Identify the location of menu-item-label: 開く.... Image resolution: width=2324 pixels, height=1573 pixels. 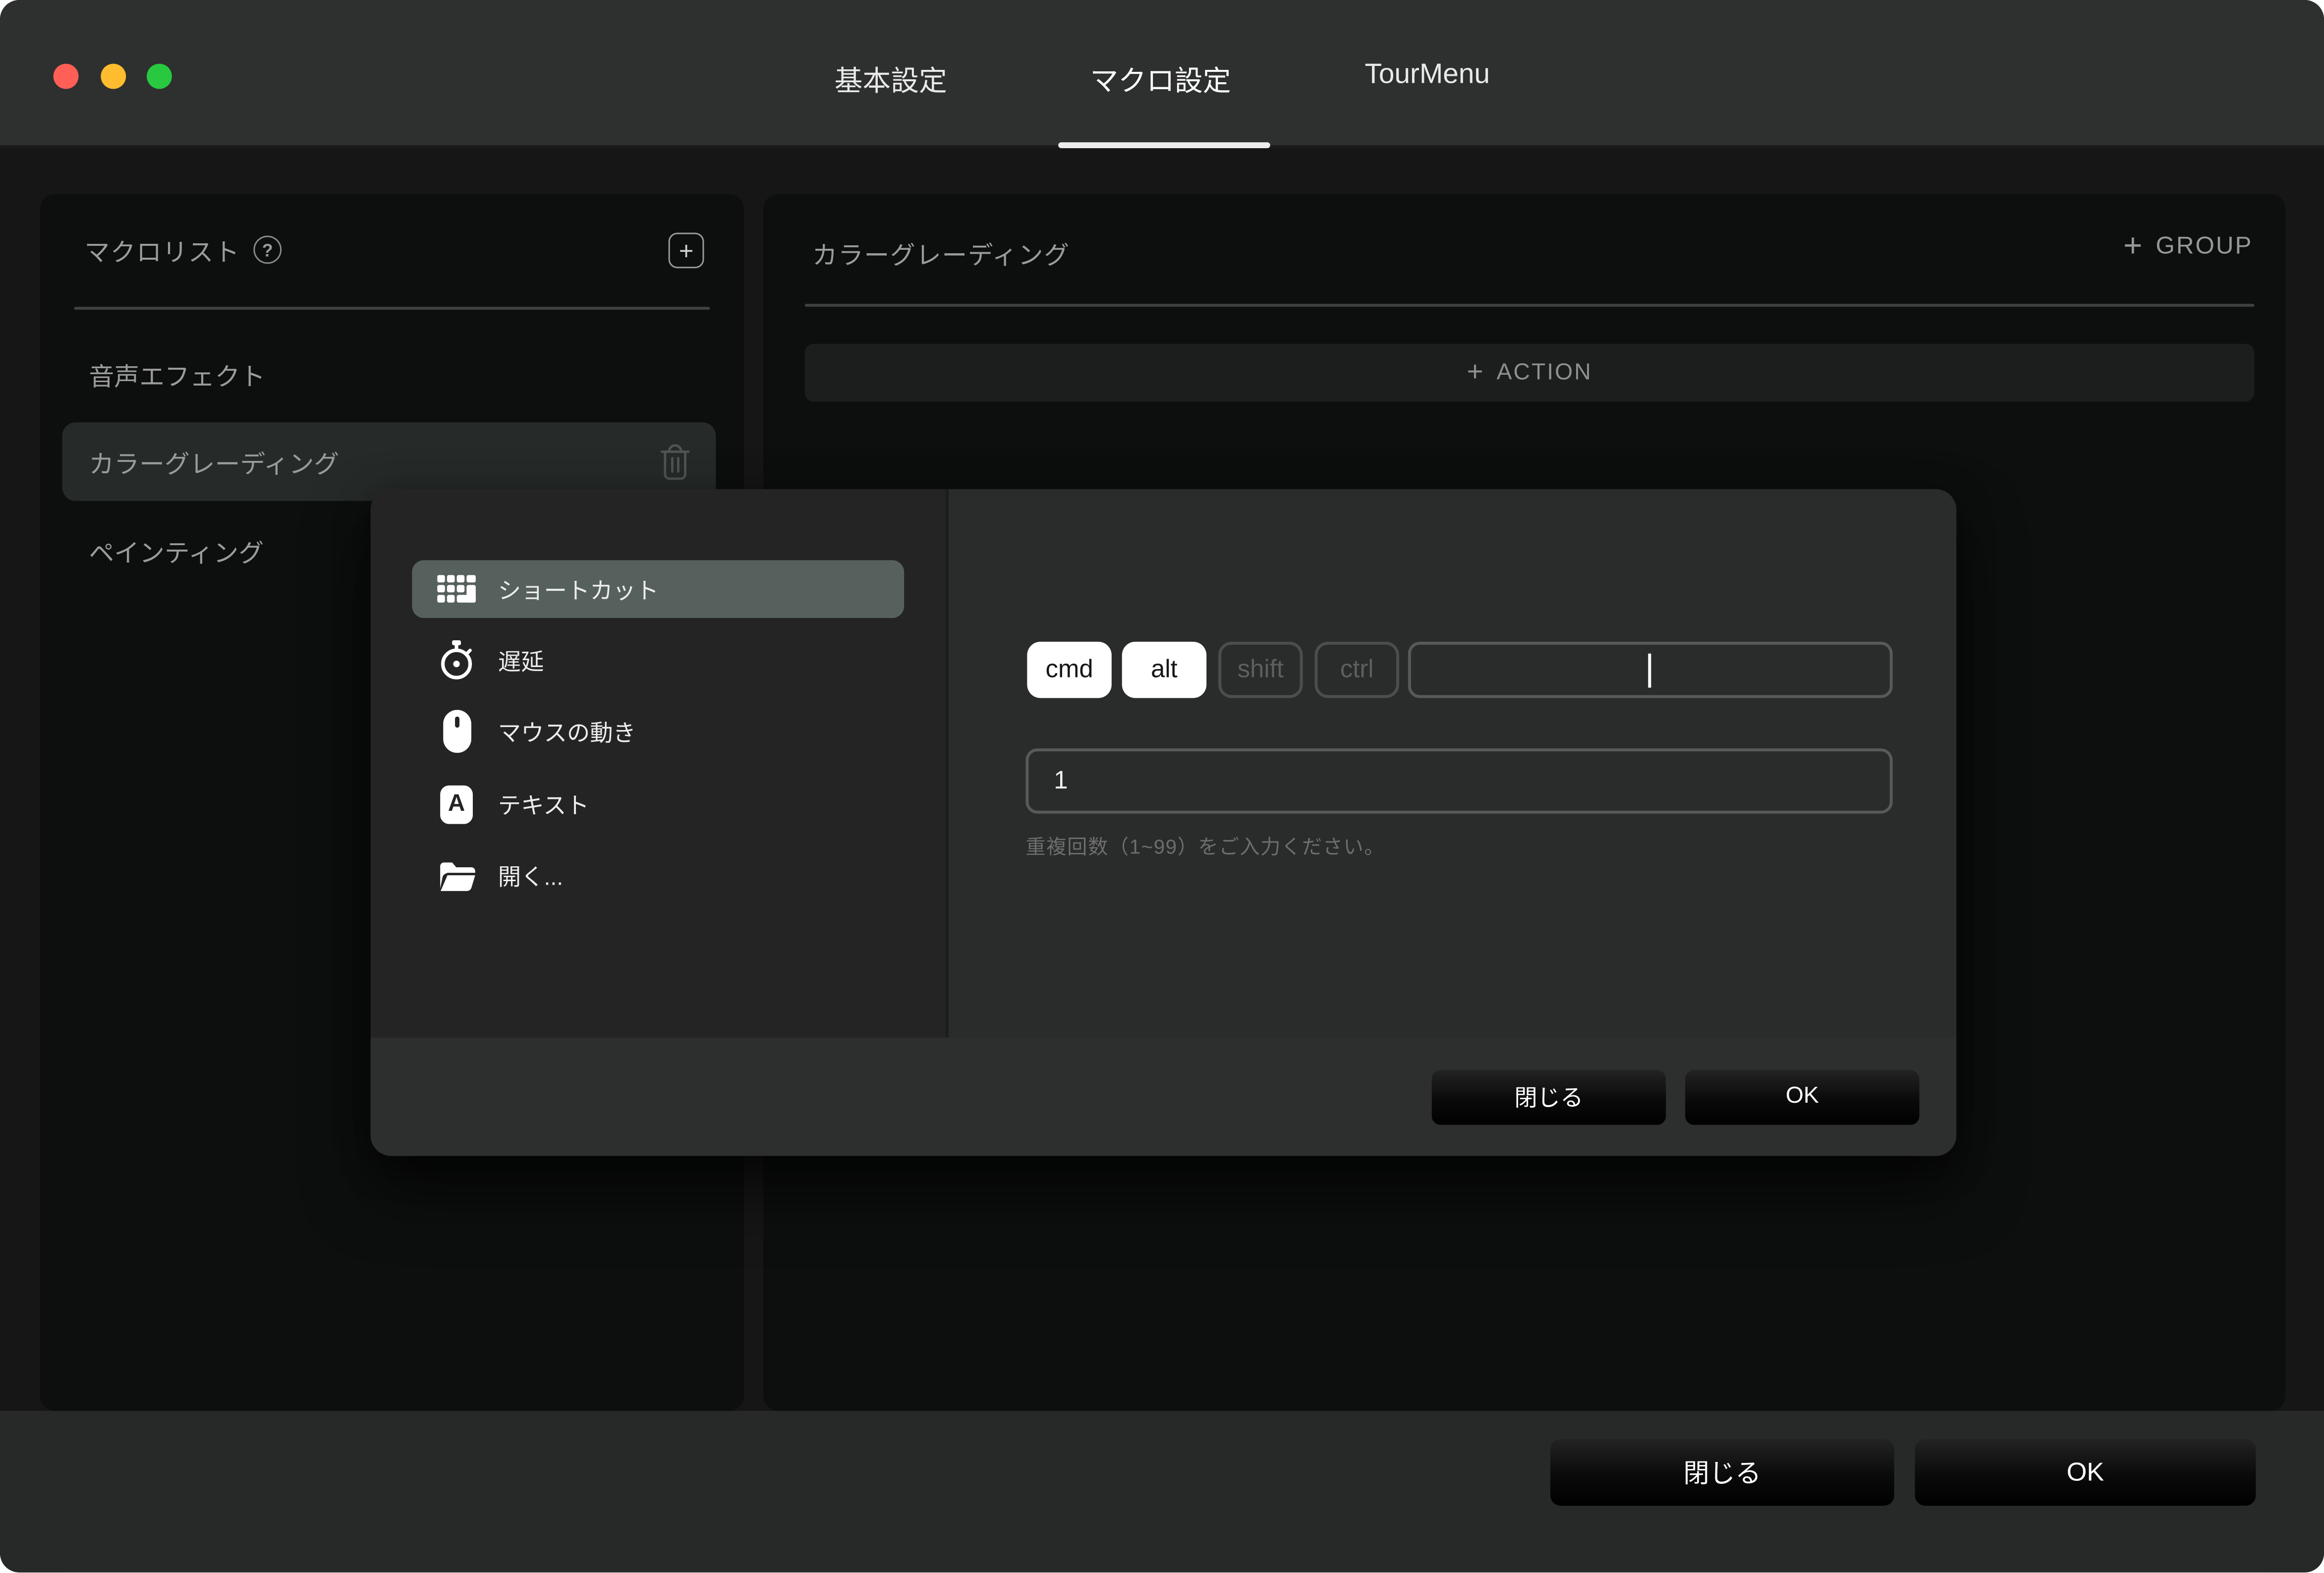
(531, 877).